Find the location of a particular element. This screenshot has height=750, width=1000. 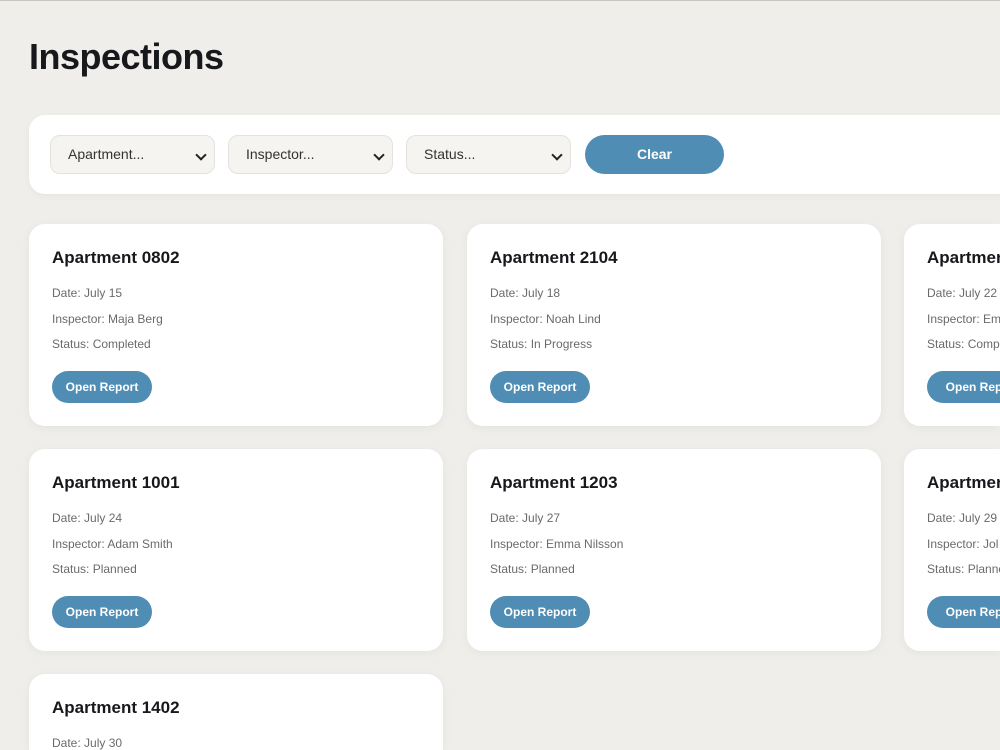

card-status: Status: Planne is located at coordinates (963, 569).